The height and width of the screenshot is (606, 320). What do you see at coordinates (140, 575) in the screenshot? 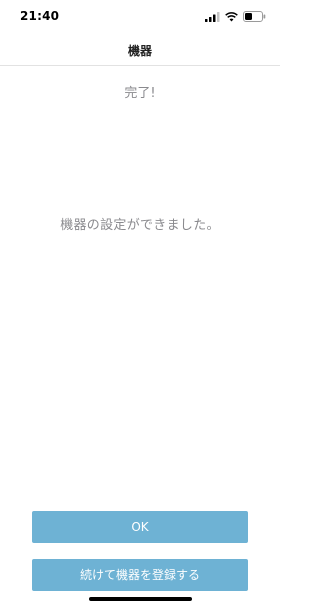
I see `continue-register-button: 続けて機器を登録する` at bounding box center [140, 575].